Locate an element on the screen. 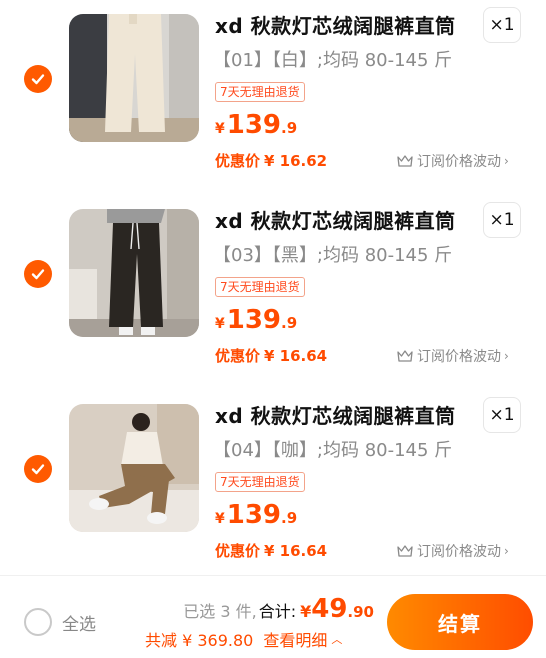  promo-price: 优惠价 ¥ 16.62 is located at coordinates (271, 160).